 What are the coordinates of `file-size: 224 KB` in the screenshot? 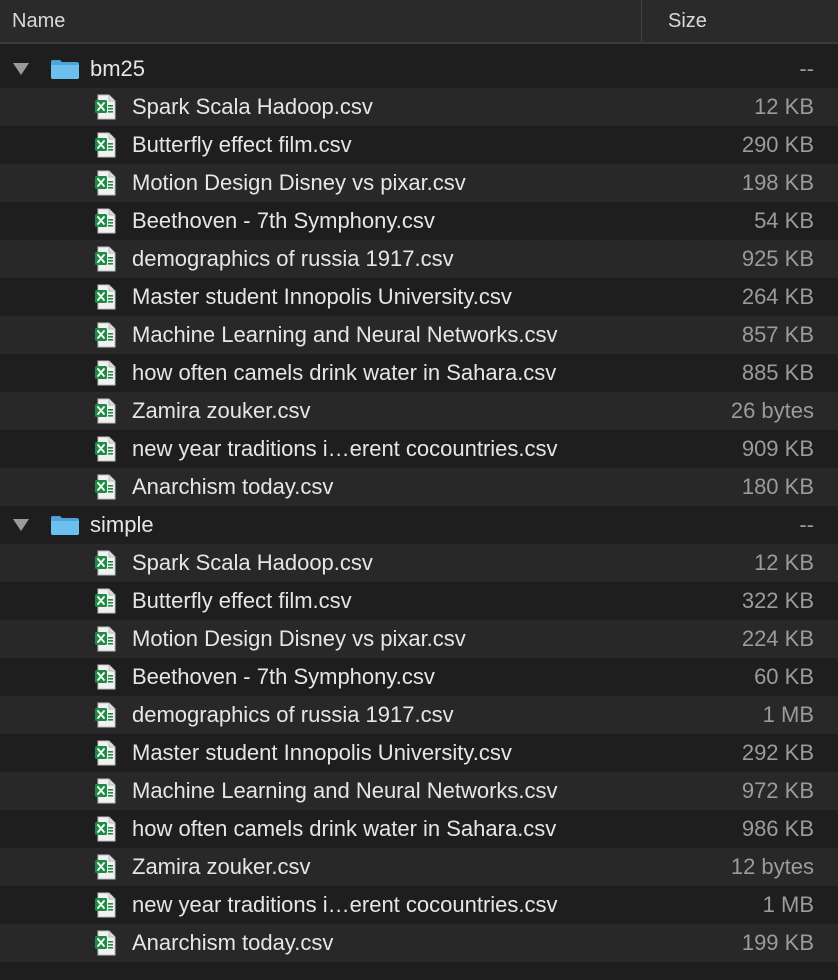 It's located at (777, 638).